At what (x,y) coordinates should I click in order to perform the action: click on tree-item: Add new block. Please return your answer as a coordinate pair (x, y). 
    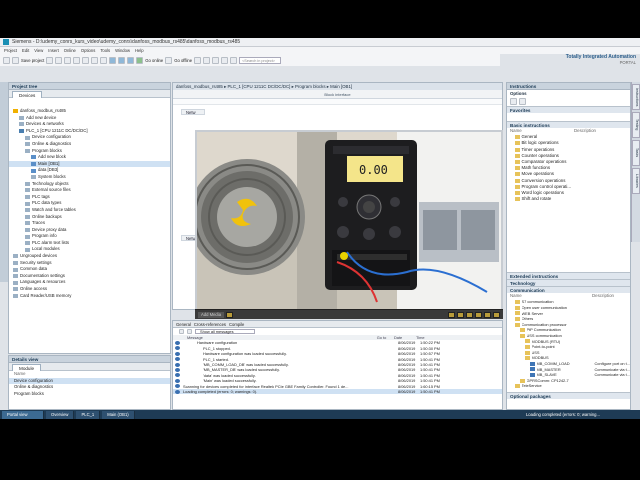
    Looking at the image, I should click on (89, 157).